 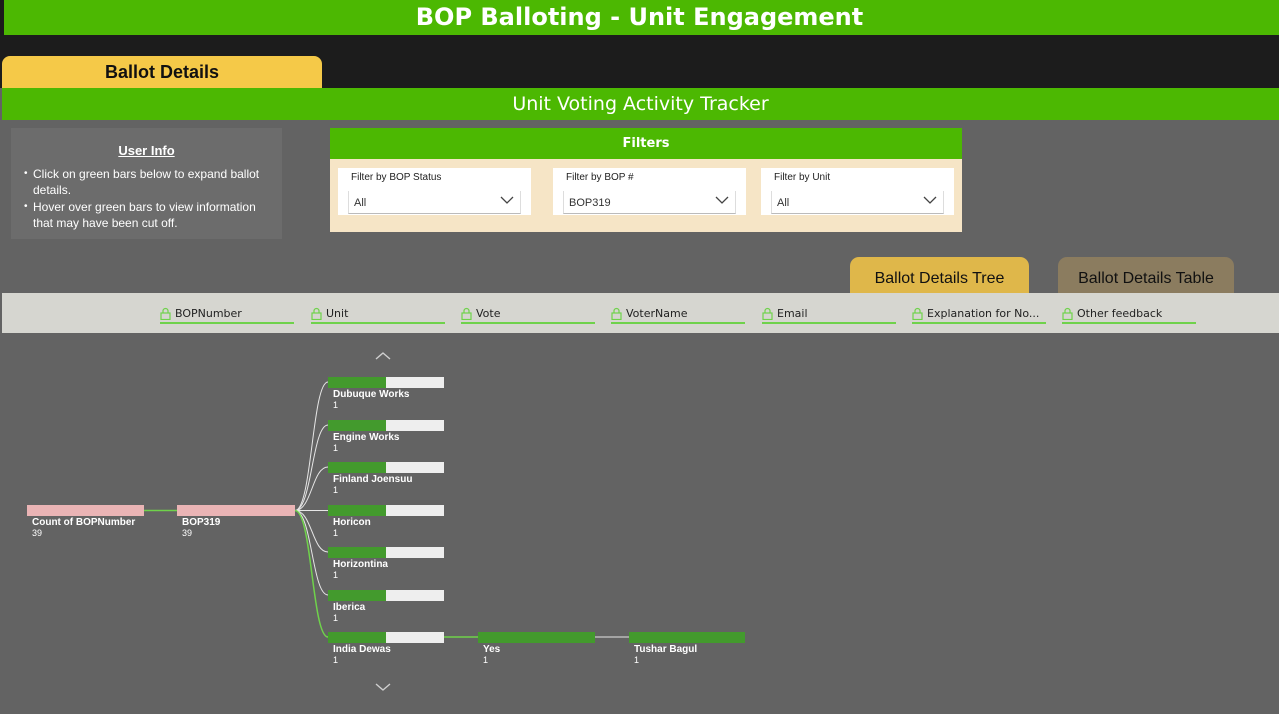 I want to click on tree-node-label: Iberica, so click(x=349, y=607).